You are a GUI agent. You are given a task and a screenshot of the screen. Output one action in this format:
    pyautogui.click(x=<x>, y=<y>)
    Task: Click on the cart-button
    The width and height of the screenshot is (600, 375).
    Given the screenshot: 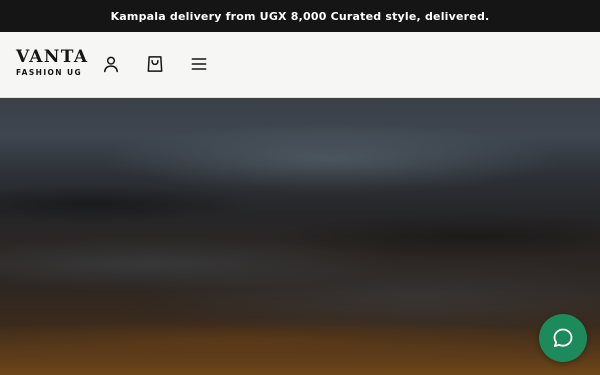 What is the action you would take?
    pyautogui.click(x=155, y=64)
    